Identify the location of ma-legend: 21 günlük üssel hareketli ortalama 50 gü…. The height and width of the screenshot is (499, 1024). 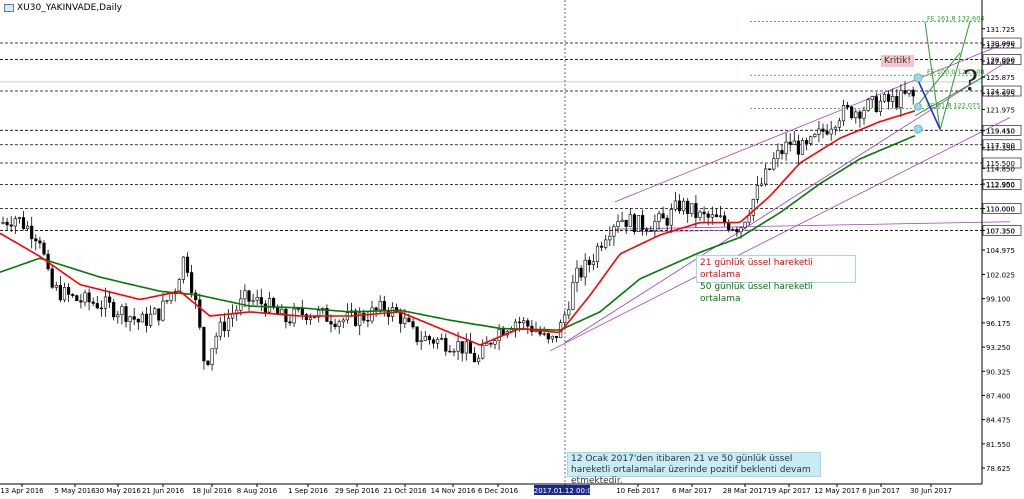
(776, 279).